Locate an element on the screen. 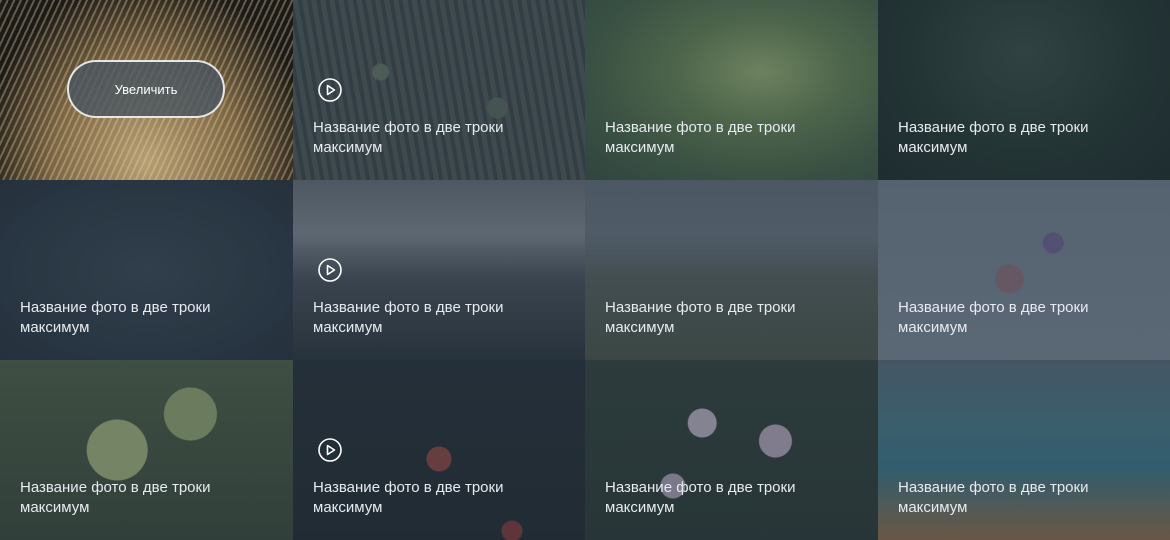  gallery-tile-3: Название фото в две троки максимум is located at coordinates (731, 90).